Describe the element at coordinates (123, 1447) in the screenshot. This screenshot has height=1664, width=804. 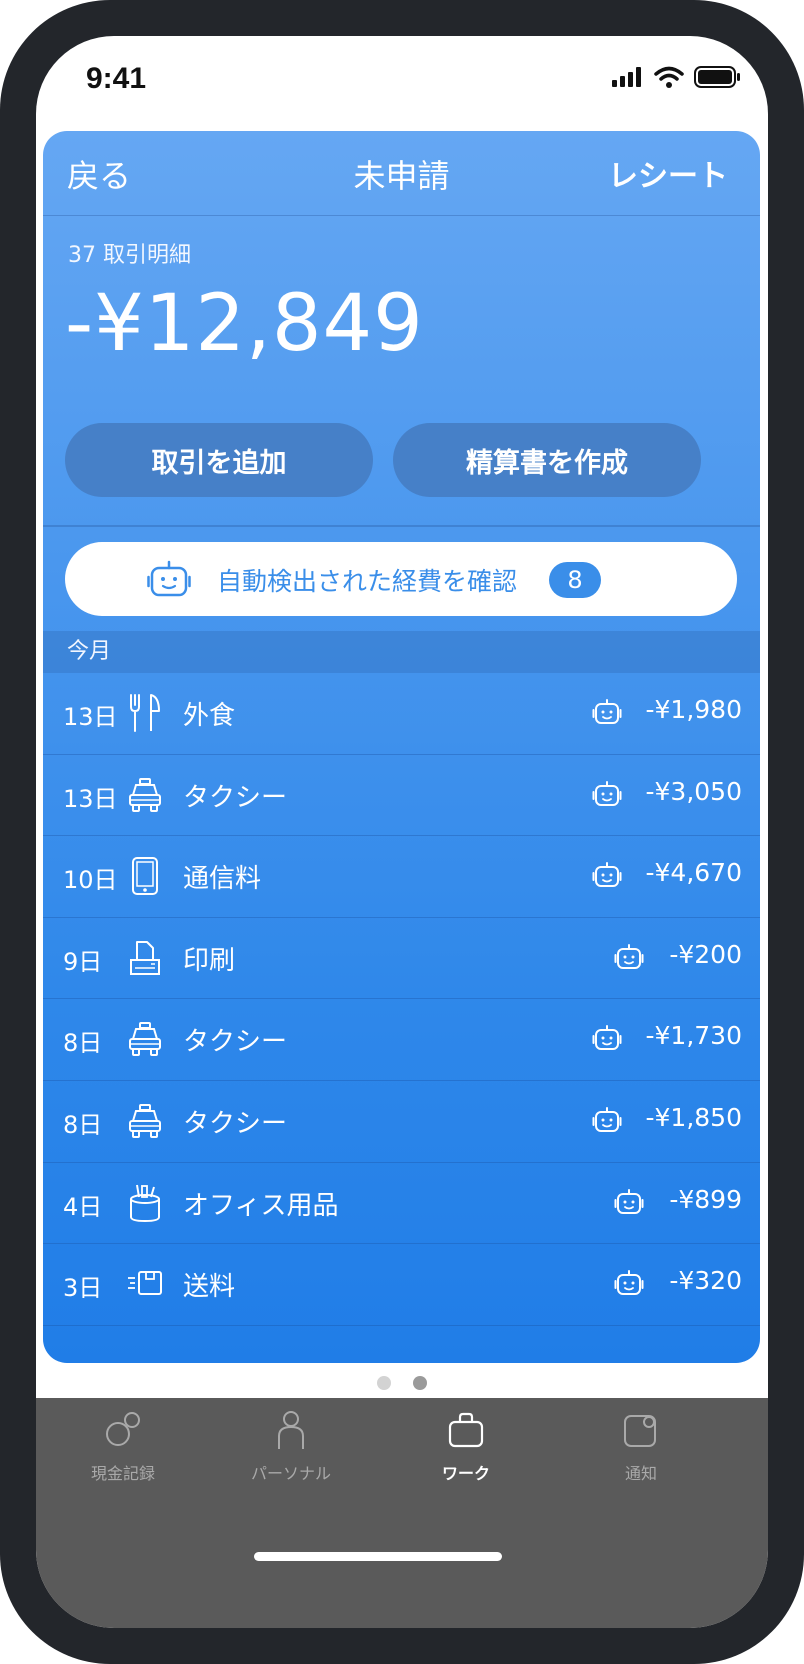
I see `tab-cash: 現金記録` at that location.